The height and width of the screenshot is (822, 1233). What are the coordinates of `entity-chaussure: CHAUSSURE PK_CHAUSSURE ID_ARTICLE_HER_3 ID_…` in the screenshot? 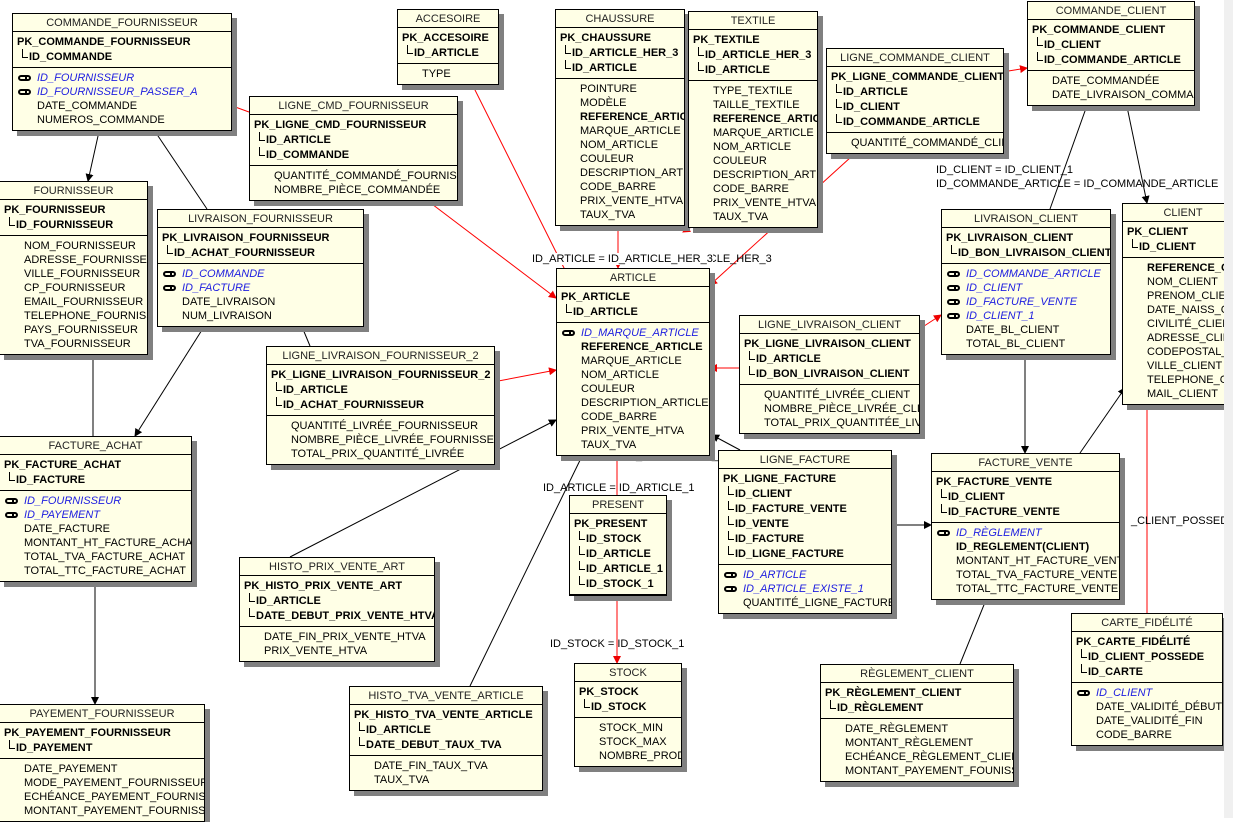 It's located at (620, 117).